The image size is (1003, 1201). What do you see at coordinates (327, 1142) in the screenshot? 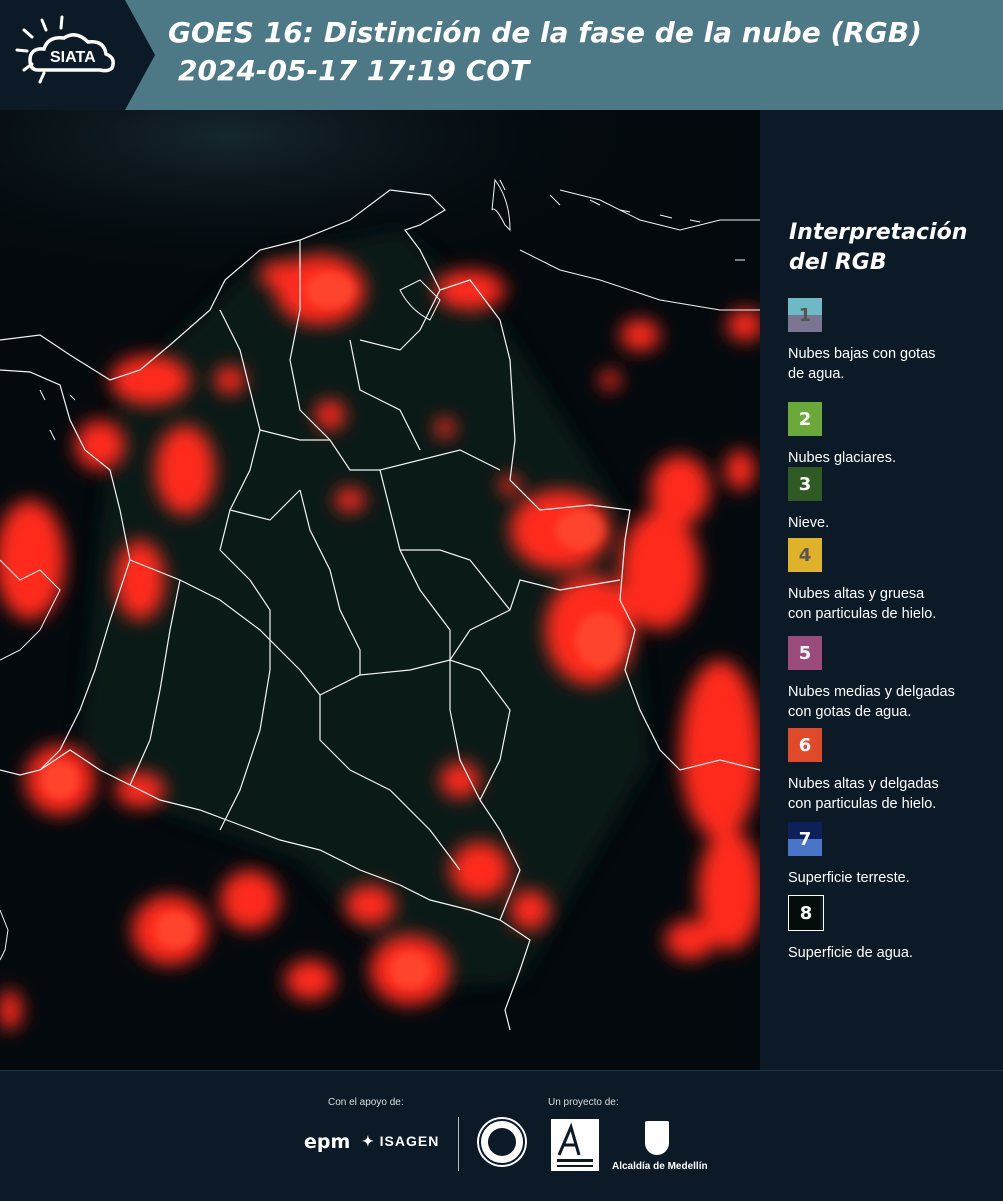
I see `epm-logo: epm` at bounding box center [327, 1142].